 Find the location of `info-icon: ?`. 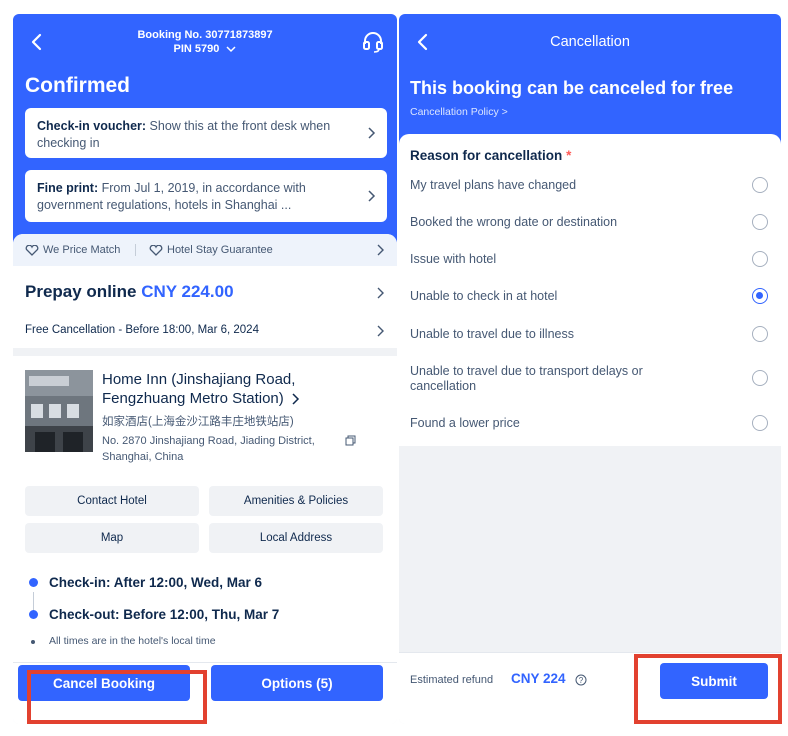

info-icon: ? is located at coordinates (581, 680).